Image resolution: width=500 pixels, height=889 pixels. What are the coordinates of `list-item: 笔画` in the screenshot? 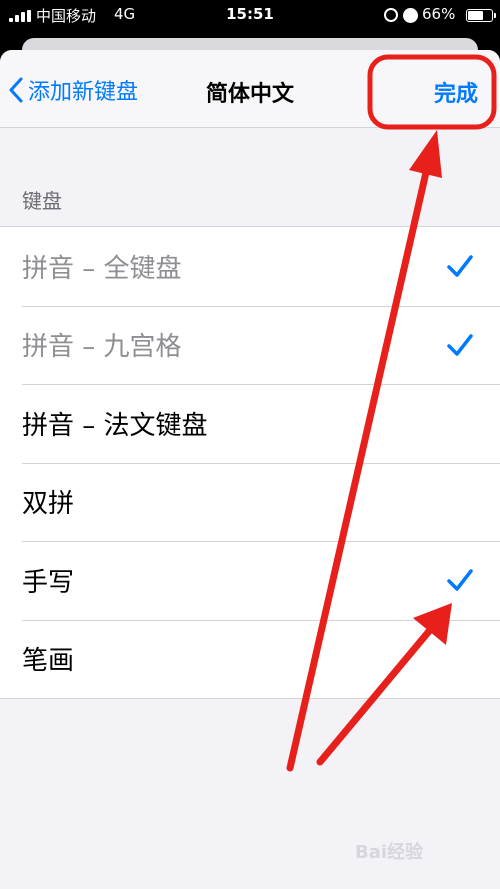 It's located at (250, 659).